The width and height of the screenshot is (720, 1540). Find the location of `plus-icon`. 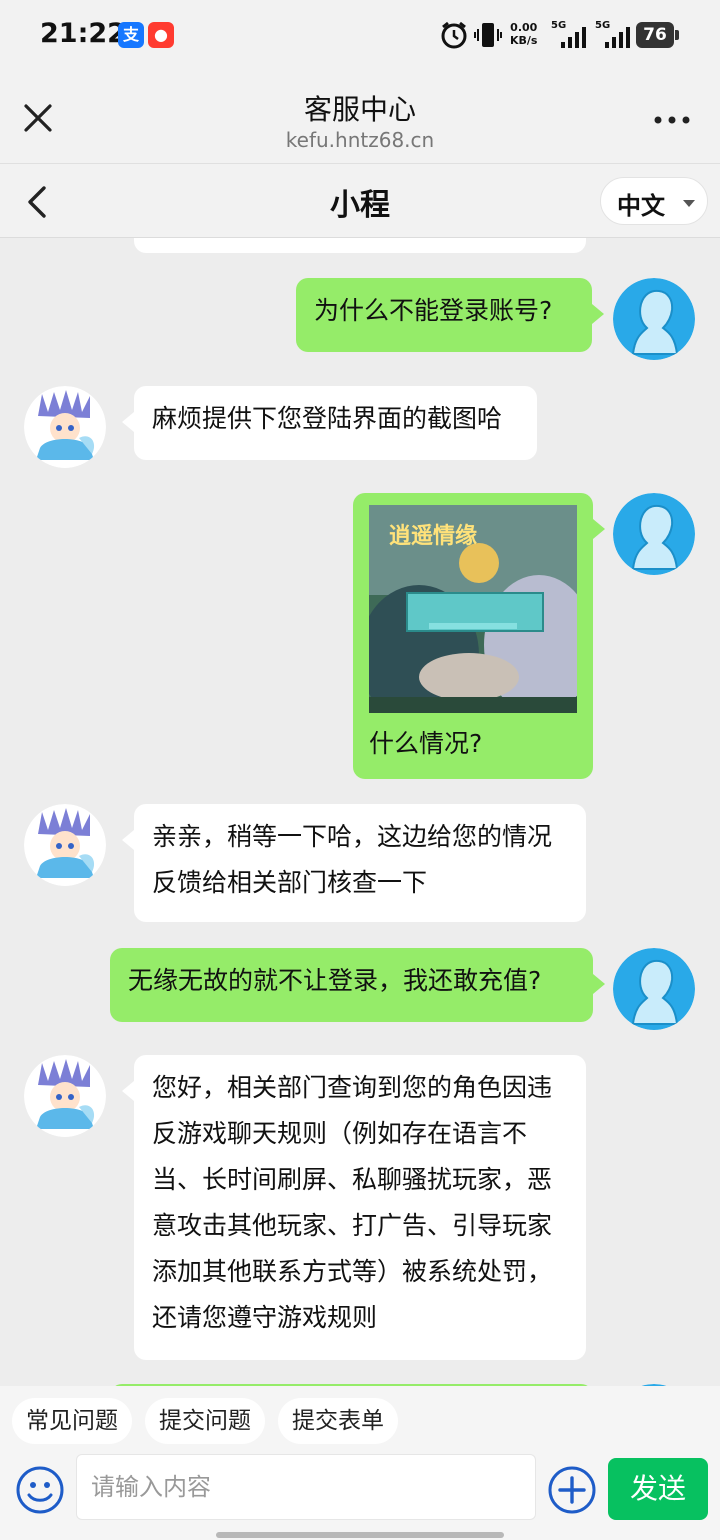

plus-icon is located at coordinates (572, 1490).